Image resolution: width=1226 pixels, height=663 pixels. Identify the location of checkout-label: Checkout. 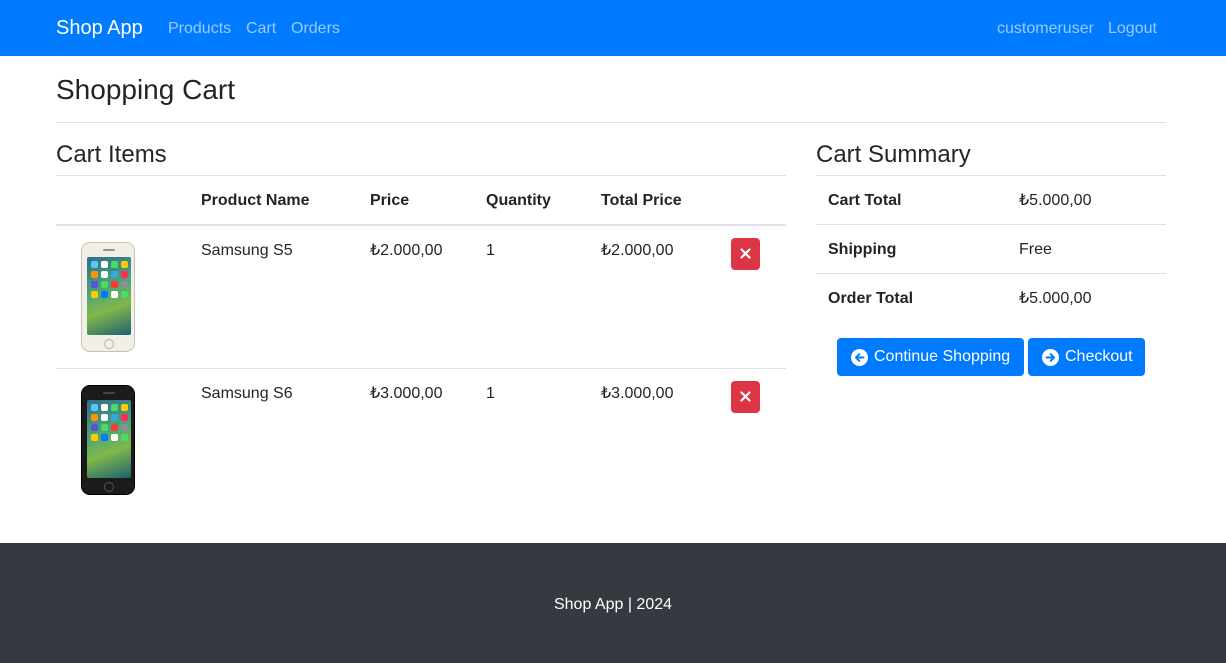
(1099, 356).